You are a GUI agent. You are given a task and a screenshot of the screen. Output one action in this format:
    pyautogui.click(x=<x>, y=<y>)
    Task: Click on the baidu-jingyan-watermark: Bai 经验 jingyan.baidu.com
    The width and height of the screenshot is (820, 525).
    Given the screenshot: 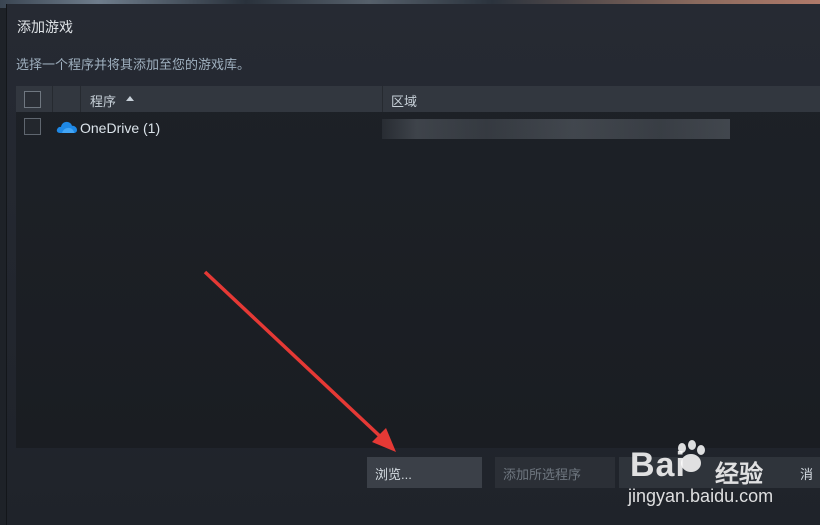 What is the action you would take?
    pyautogui.click(x=710, y=475)
    